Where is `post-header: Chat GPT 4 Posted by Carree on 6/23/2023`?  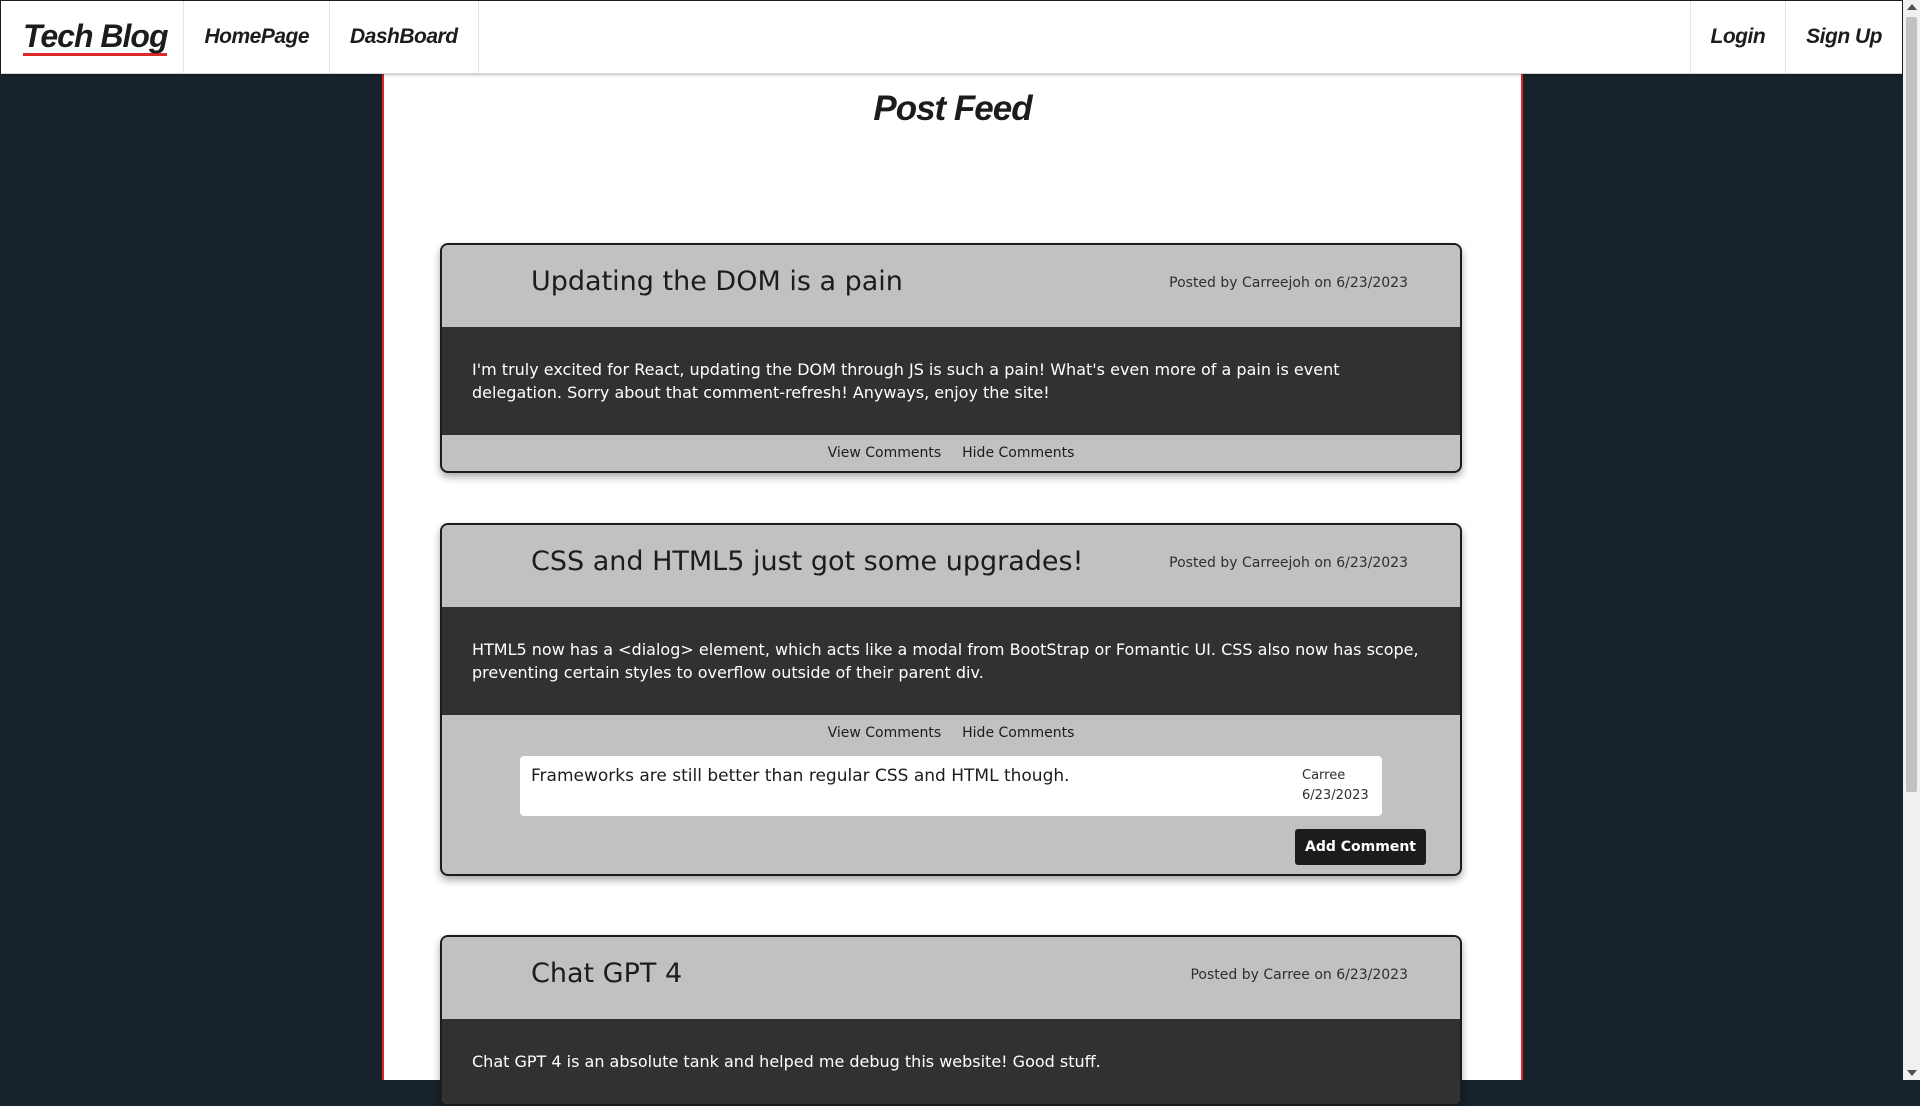 post-header: Chat GPT 4 Posted by Carree on 6/23/2023 is located at coordinates (951, 978).